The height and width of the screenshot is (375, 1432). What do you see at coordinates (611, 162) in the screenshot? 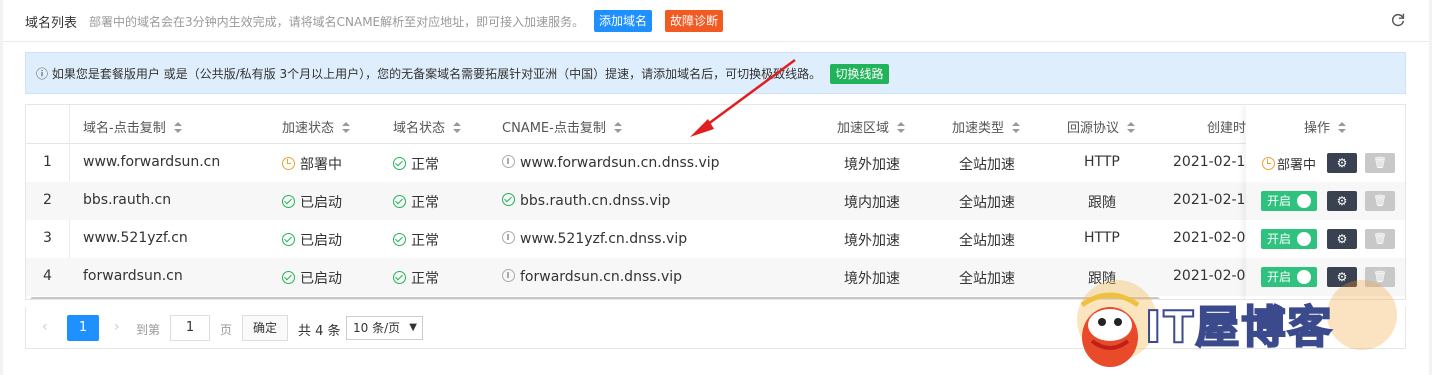
I see `cname-cell: www.forwardsun.cn.dnss.vip` at bounding box center [611, 162].